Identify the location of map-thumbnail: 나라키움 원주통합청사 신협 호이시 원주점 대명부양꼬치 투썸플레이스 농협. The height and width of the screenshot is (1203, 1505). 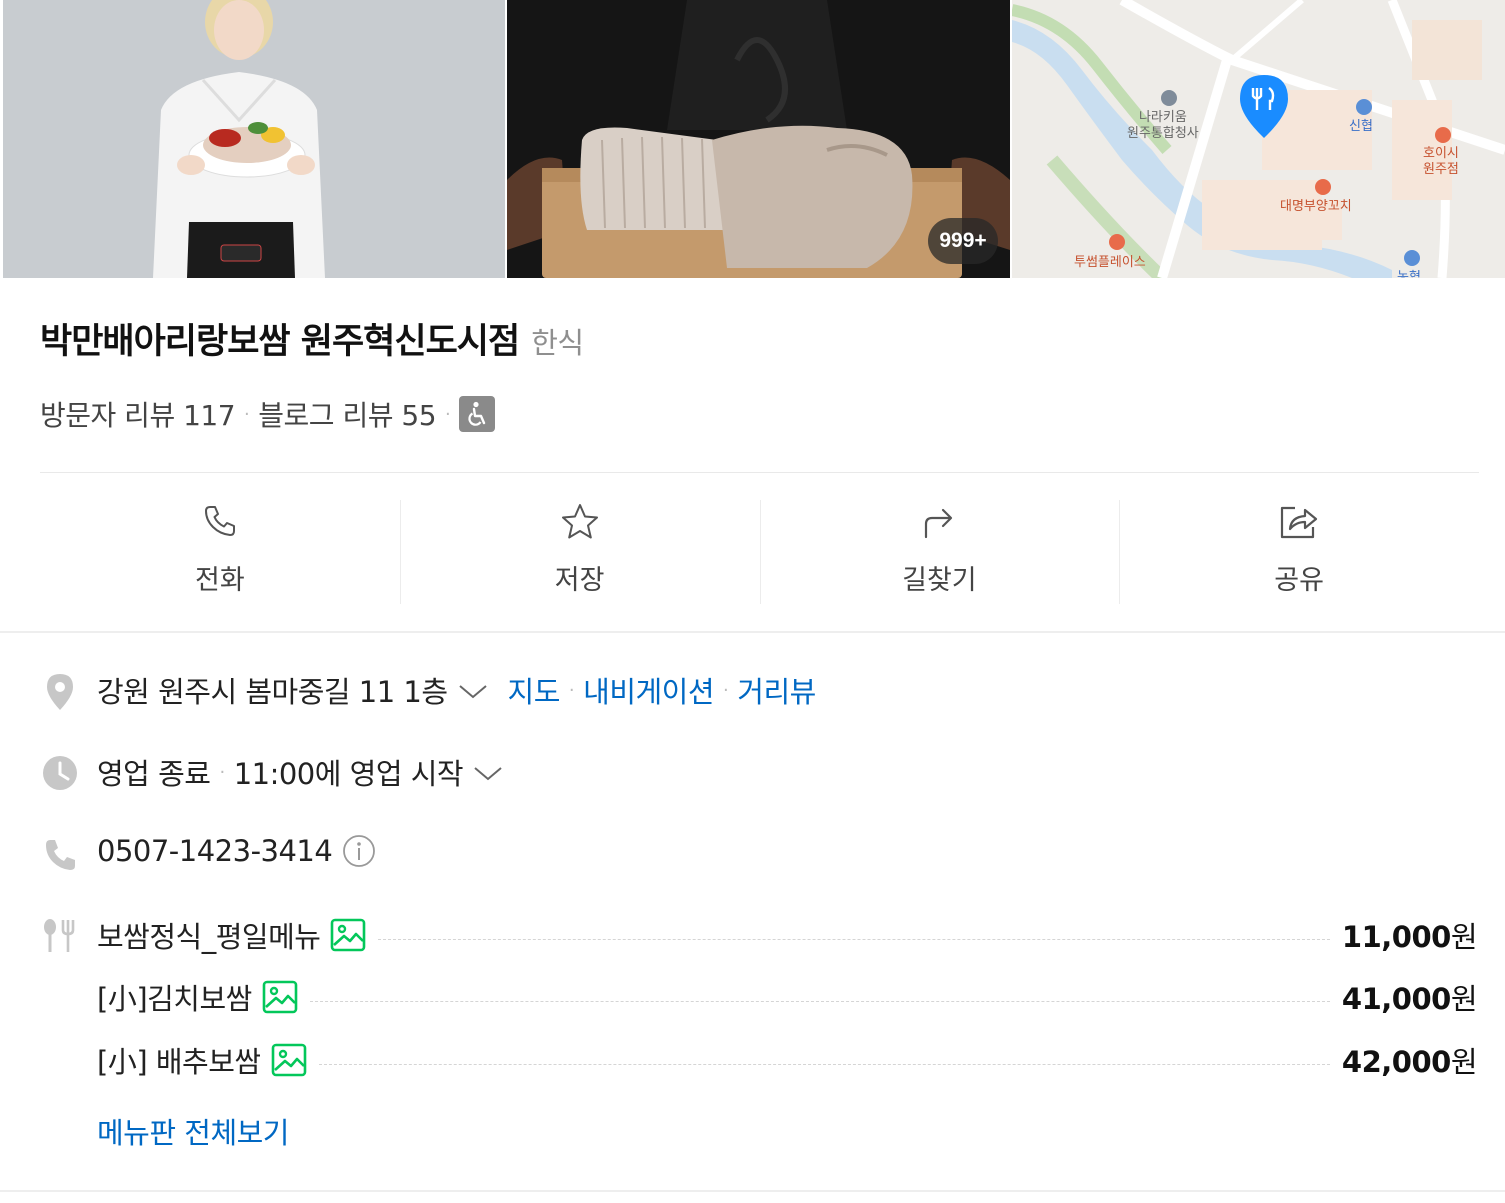
(1258, 139).